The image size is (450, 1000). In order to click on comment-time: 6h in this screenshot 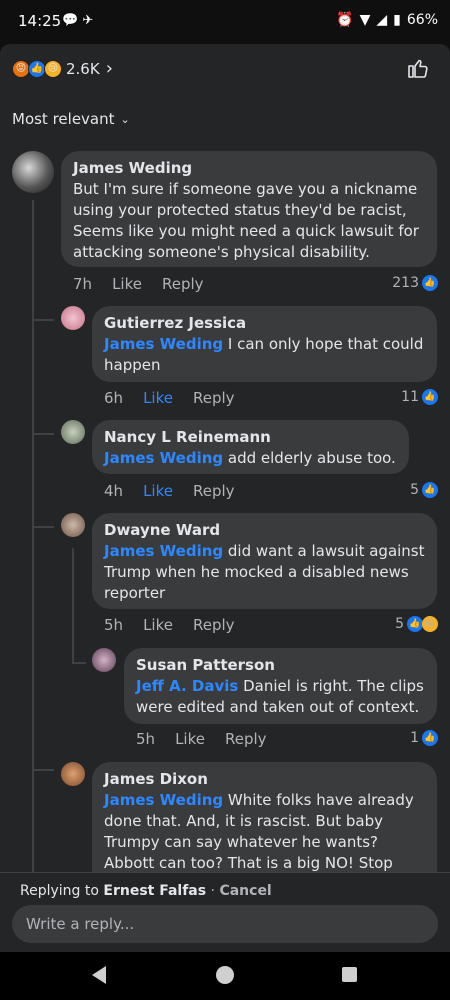, I will do `click(114, 398)`.